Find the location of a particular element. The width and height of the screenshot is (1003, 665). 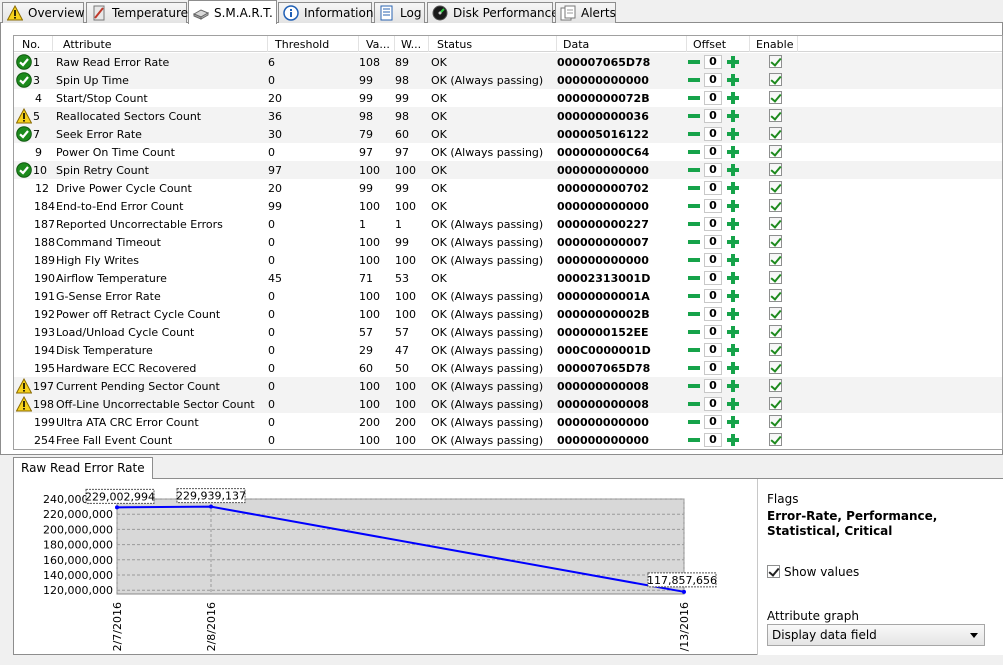

show-values-checkbox is located at coordinates (773, 571).